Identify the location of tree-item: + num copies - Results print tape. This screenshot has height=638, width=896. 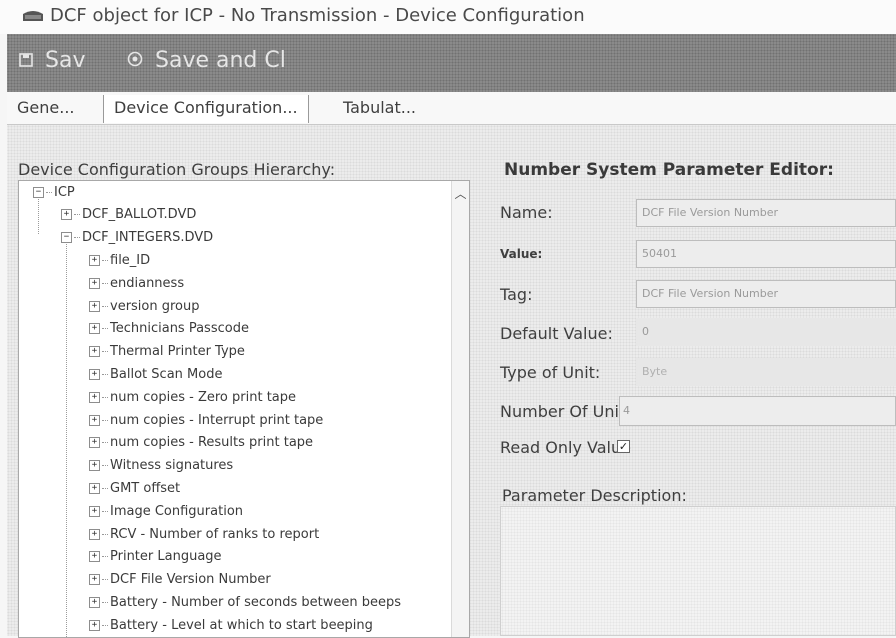
(201, 442).